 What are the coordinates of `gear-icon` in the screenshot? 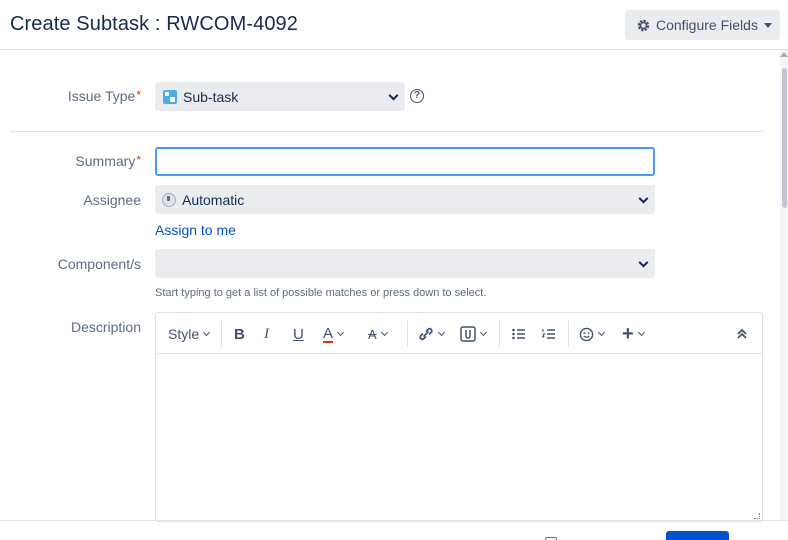 It's located at (643, 25).